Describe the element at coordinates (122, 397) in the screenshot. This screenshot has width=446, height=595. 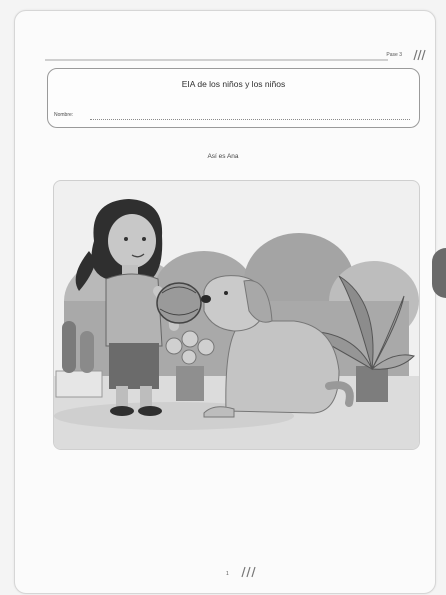
I see `girl-leg-left` at that location.